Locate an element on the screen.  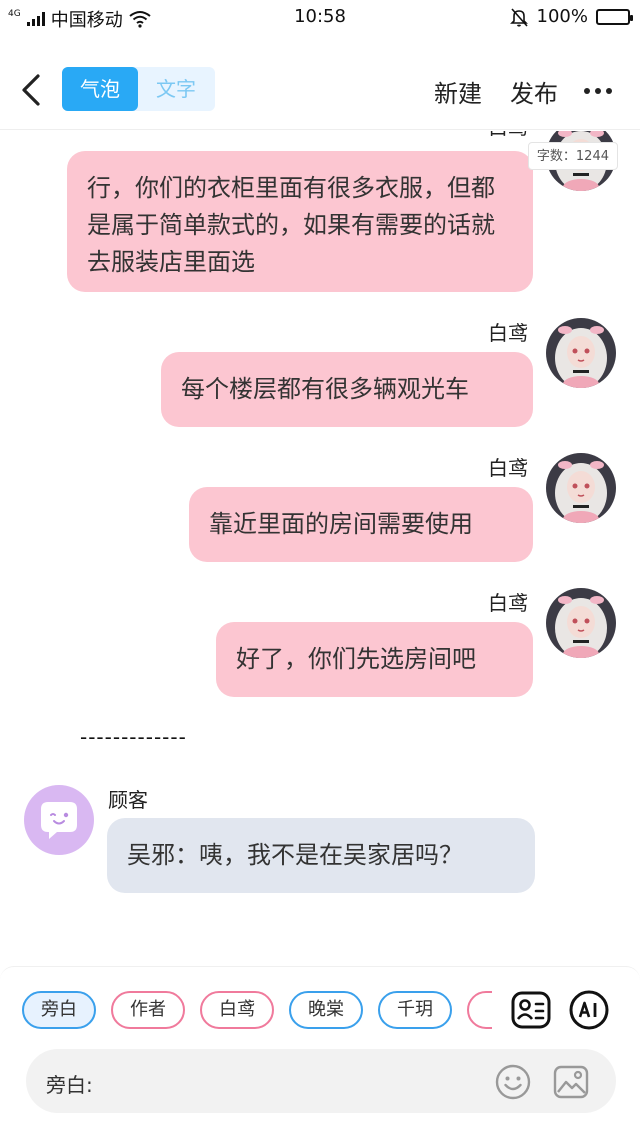
message-bubble: 靠近里面的房间需要使用 is located at coordinates (361, 524).